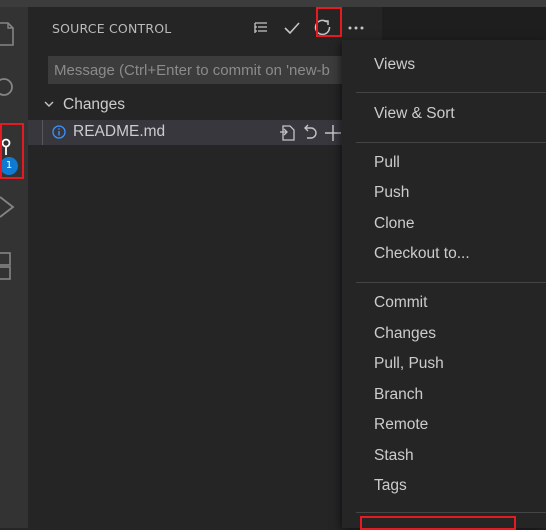  What do you see at coordinates (391, 193) in the screenshot?
I see `menu-item-push: Push` at bounding box center [391, 193].